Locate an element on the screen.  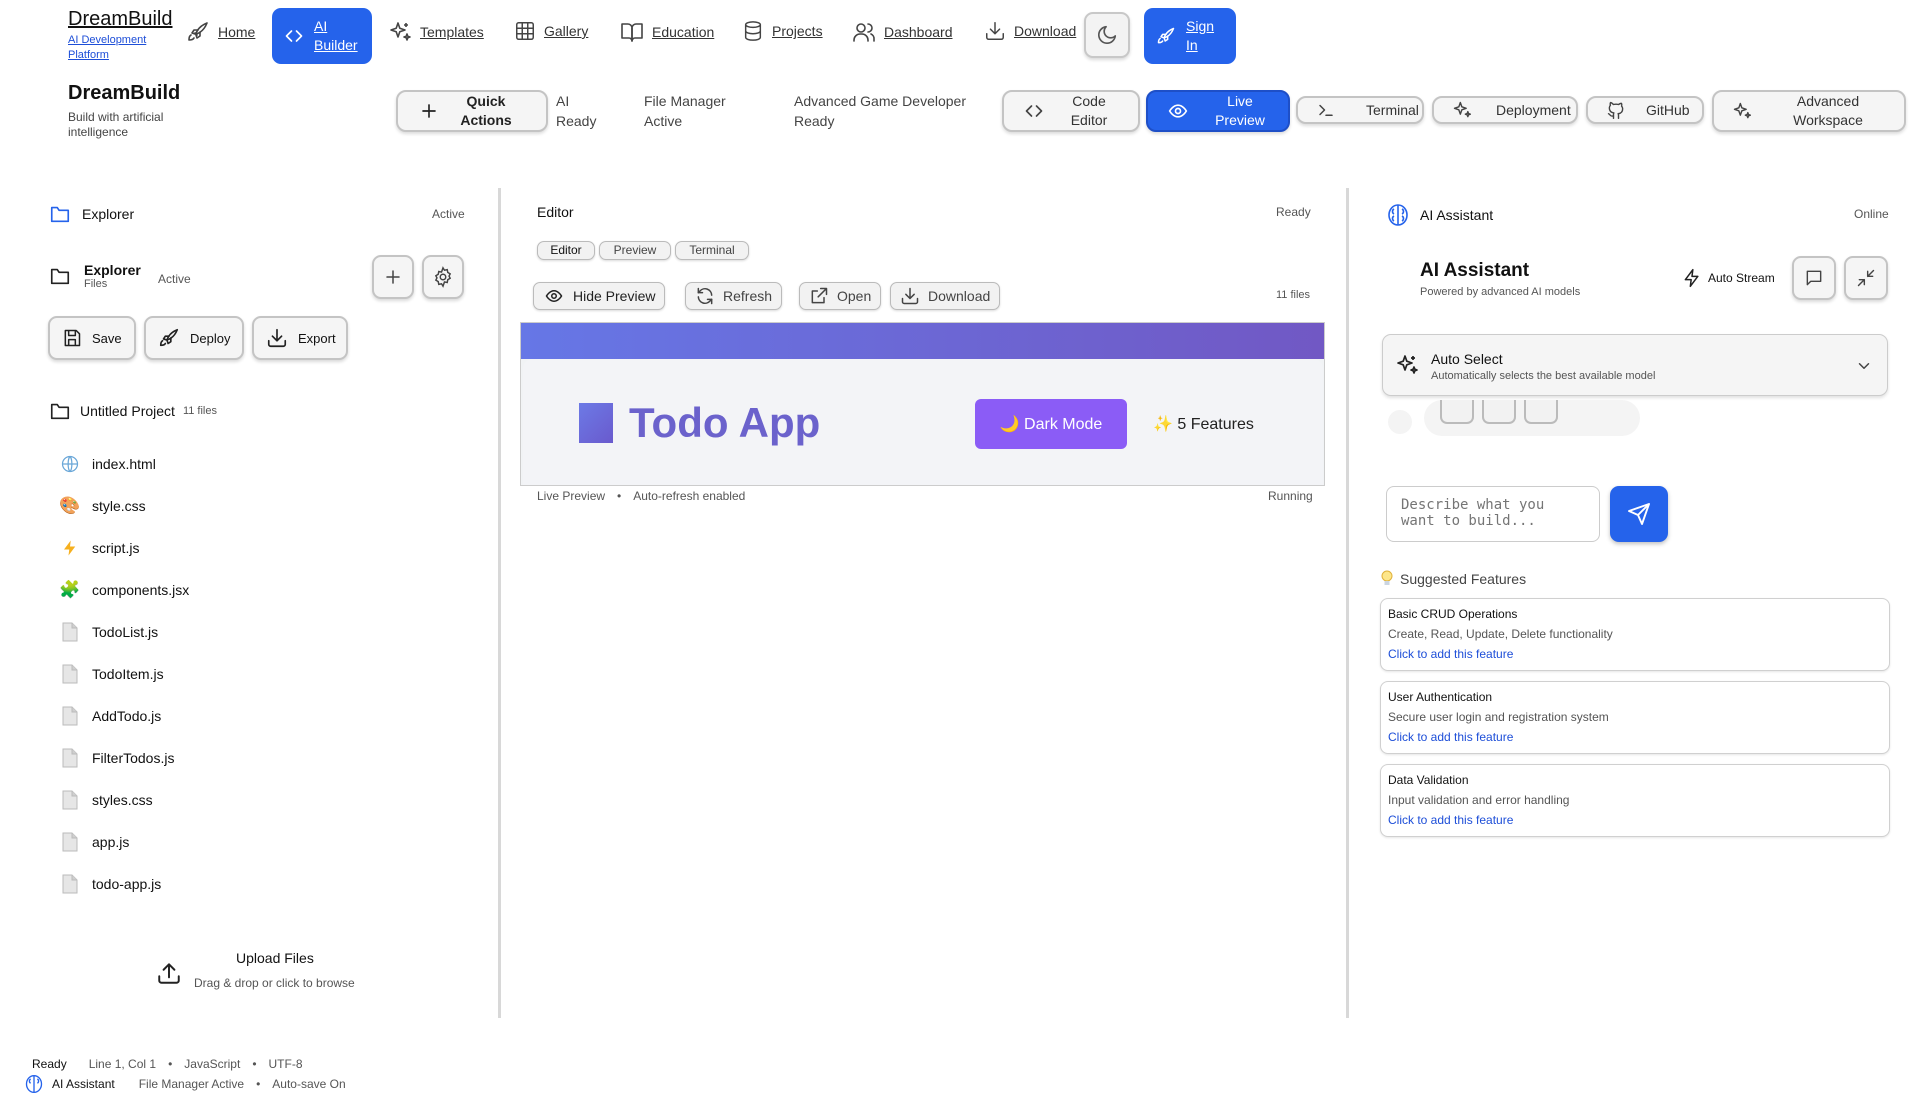
file-item: styles.css is located at coordinates (105, 800).